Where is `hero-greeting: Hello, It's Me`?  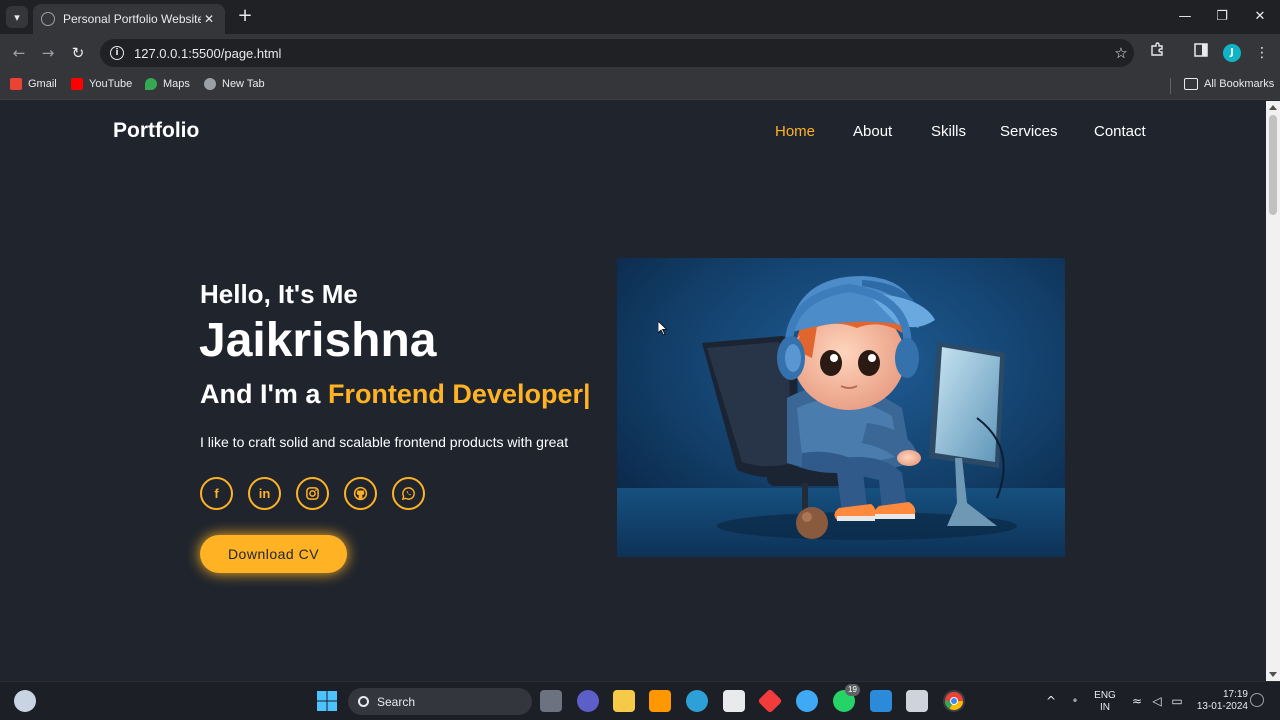
hero-greeting: Hello, It's Me is located at coordinates (279, 294).